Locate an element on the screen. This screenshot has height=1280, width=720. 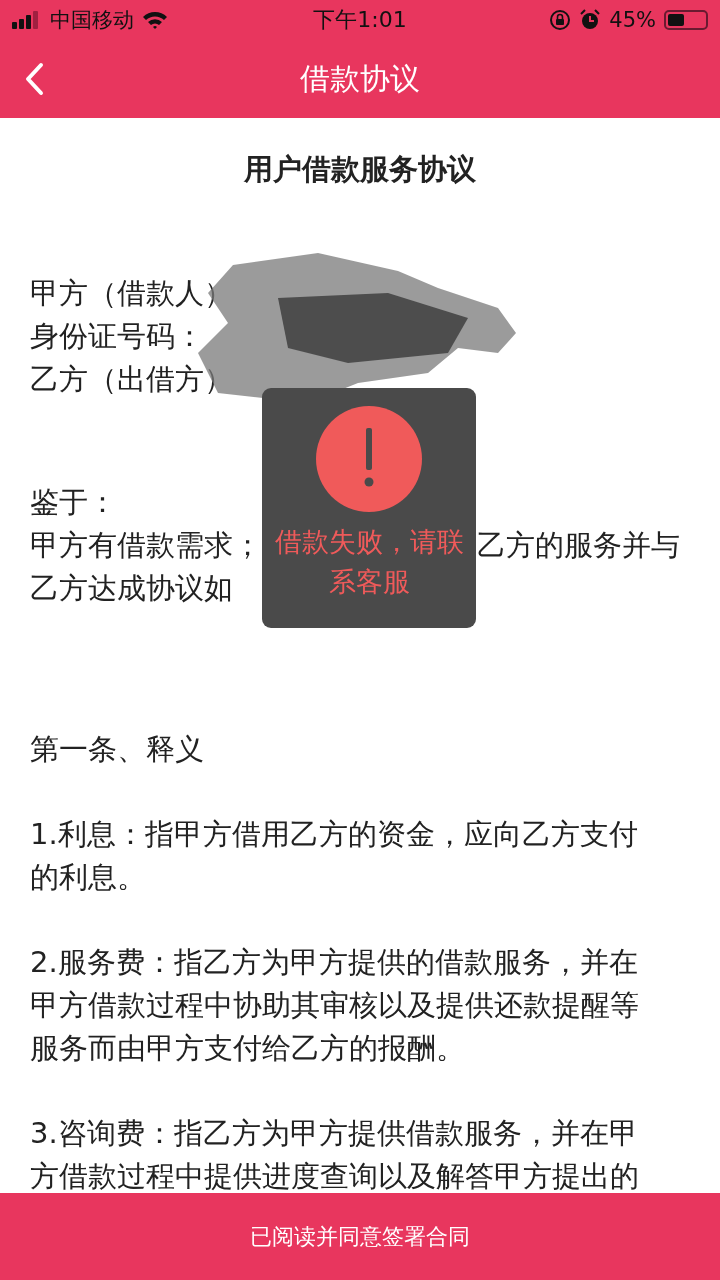
agreement-text: 乙方（出借方） is located at coordinates (131, 379).